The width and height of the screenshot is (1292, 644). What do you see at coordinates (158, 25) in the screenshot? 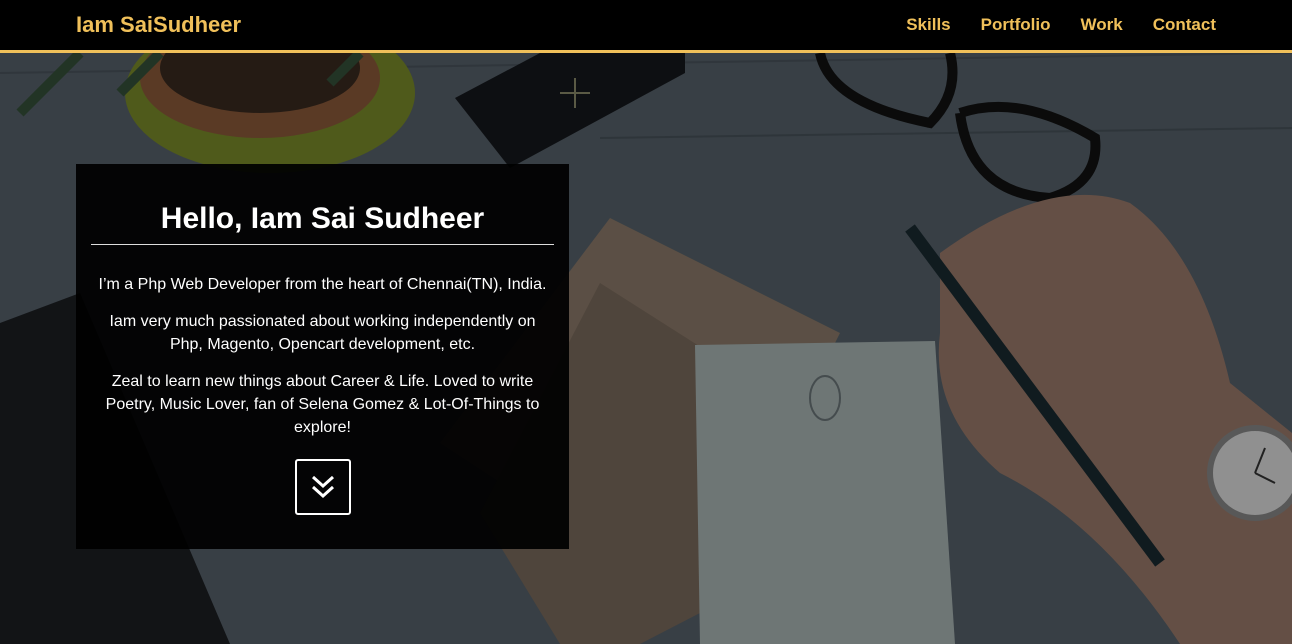
I see `brand-link: Iam SaiSudheer` at bounding box center [158, 25].